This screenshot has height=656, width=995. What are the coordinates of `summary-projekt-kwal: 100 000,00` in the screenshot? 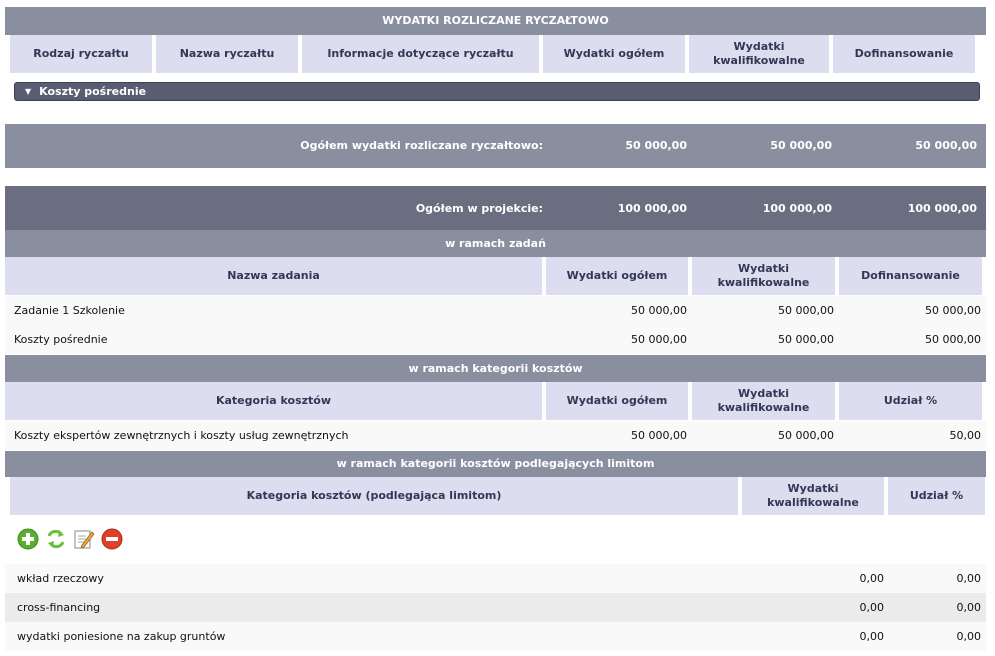 It's located at (797, 208).